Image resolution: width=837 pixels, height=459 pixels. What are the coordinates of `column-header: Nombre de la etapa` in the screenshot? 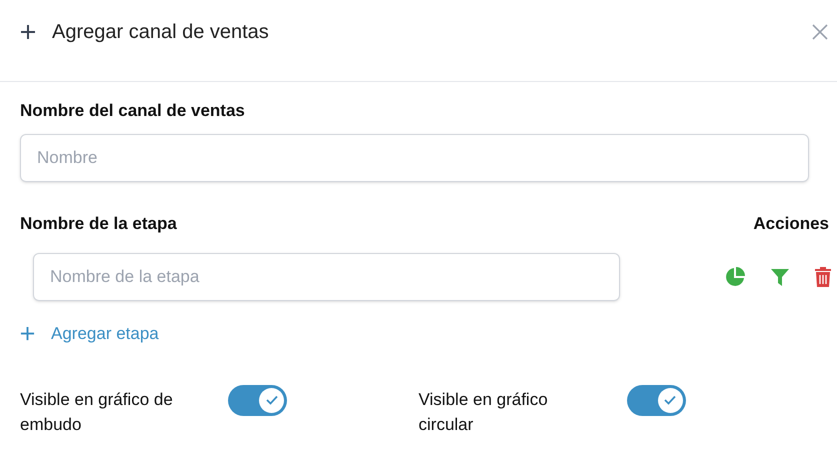 It's located at (98, 223).